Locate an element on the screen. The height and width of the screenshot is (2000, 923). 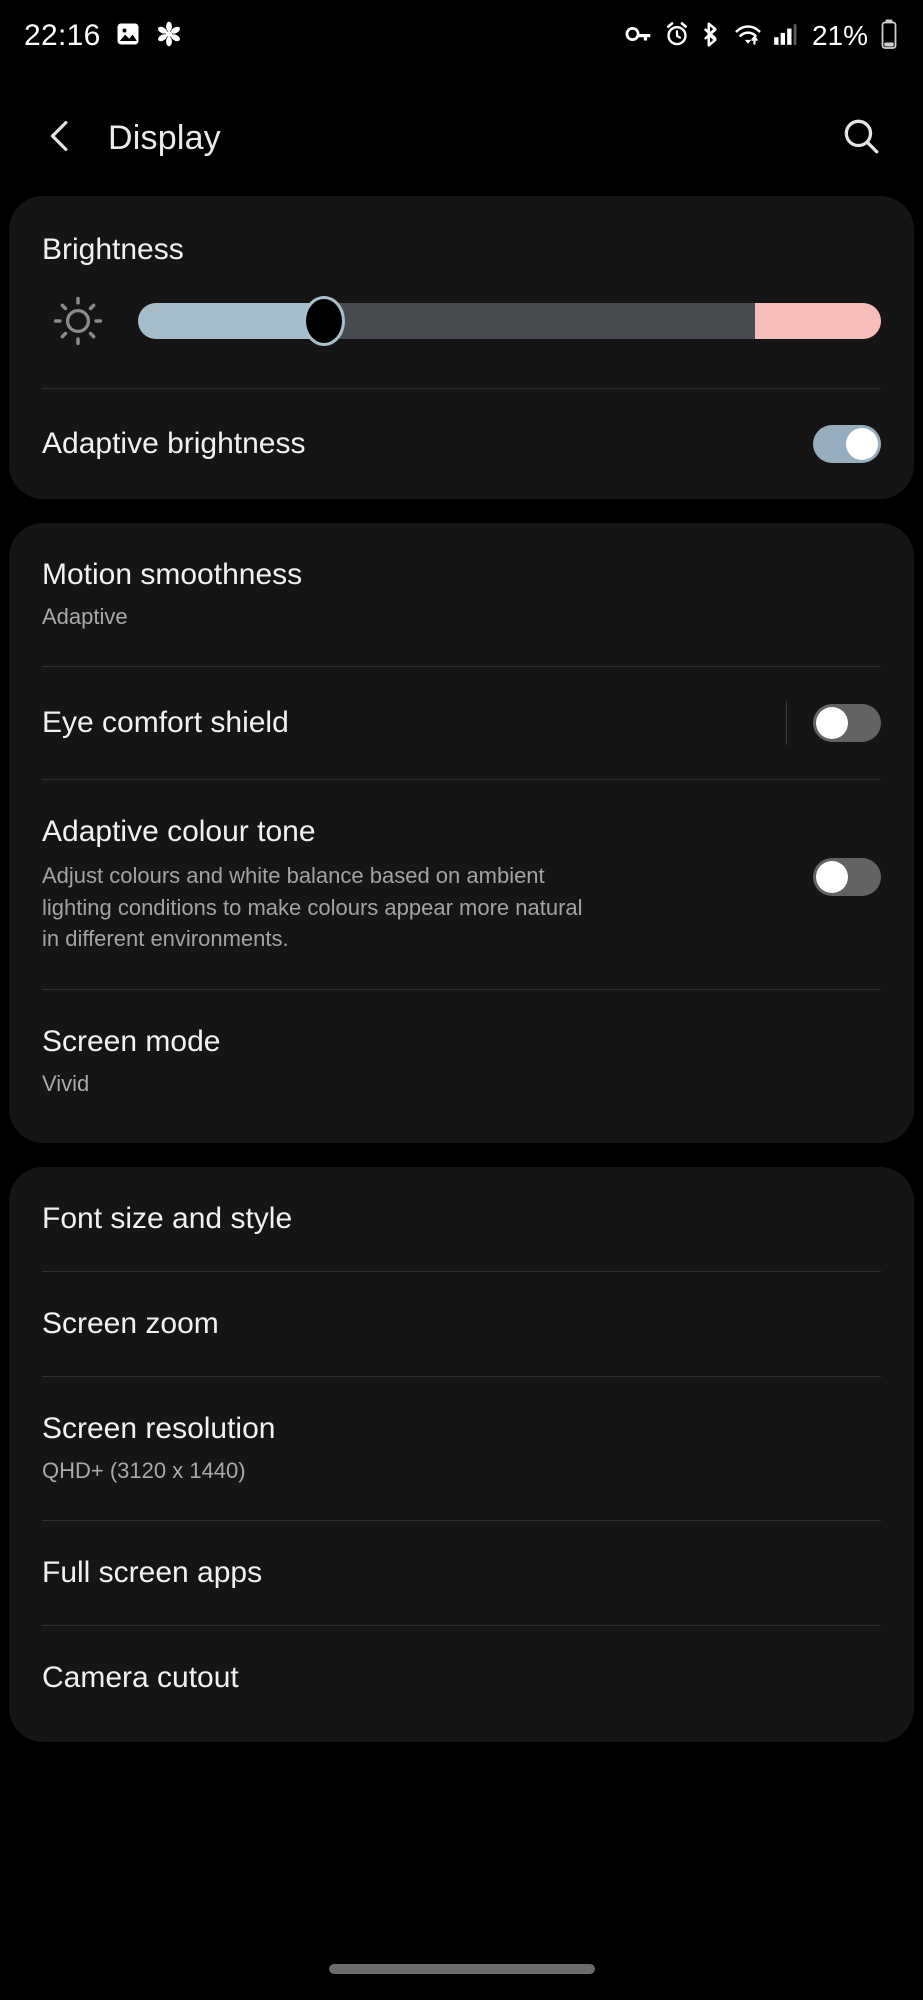
status-bar: 22:16 21% is located at coordinates (461, 36).